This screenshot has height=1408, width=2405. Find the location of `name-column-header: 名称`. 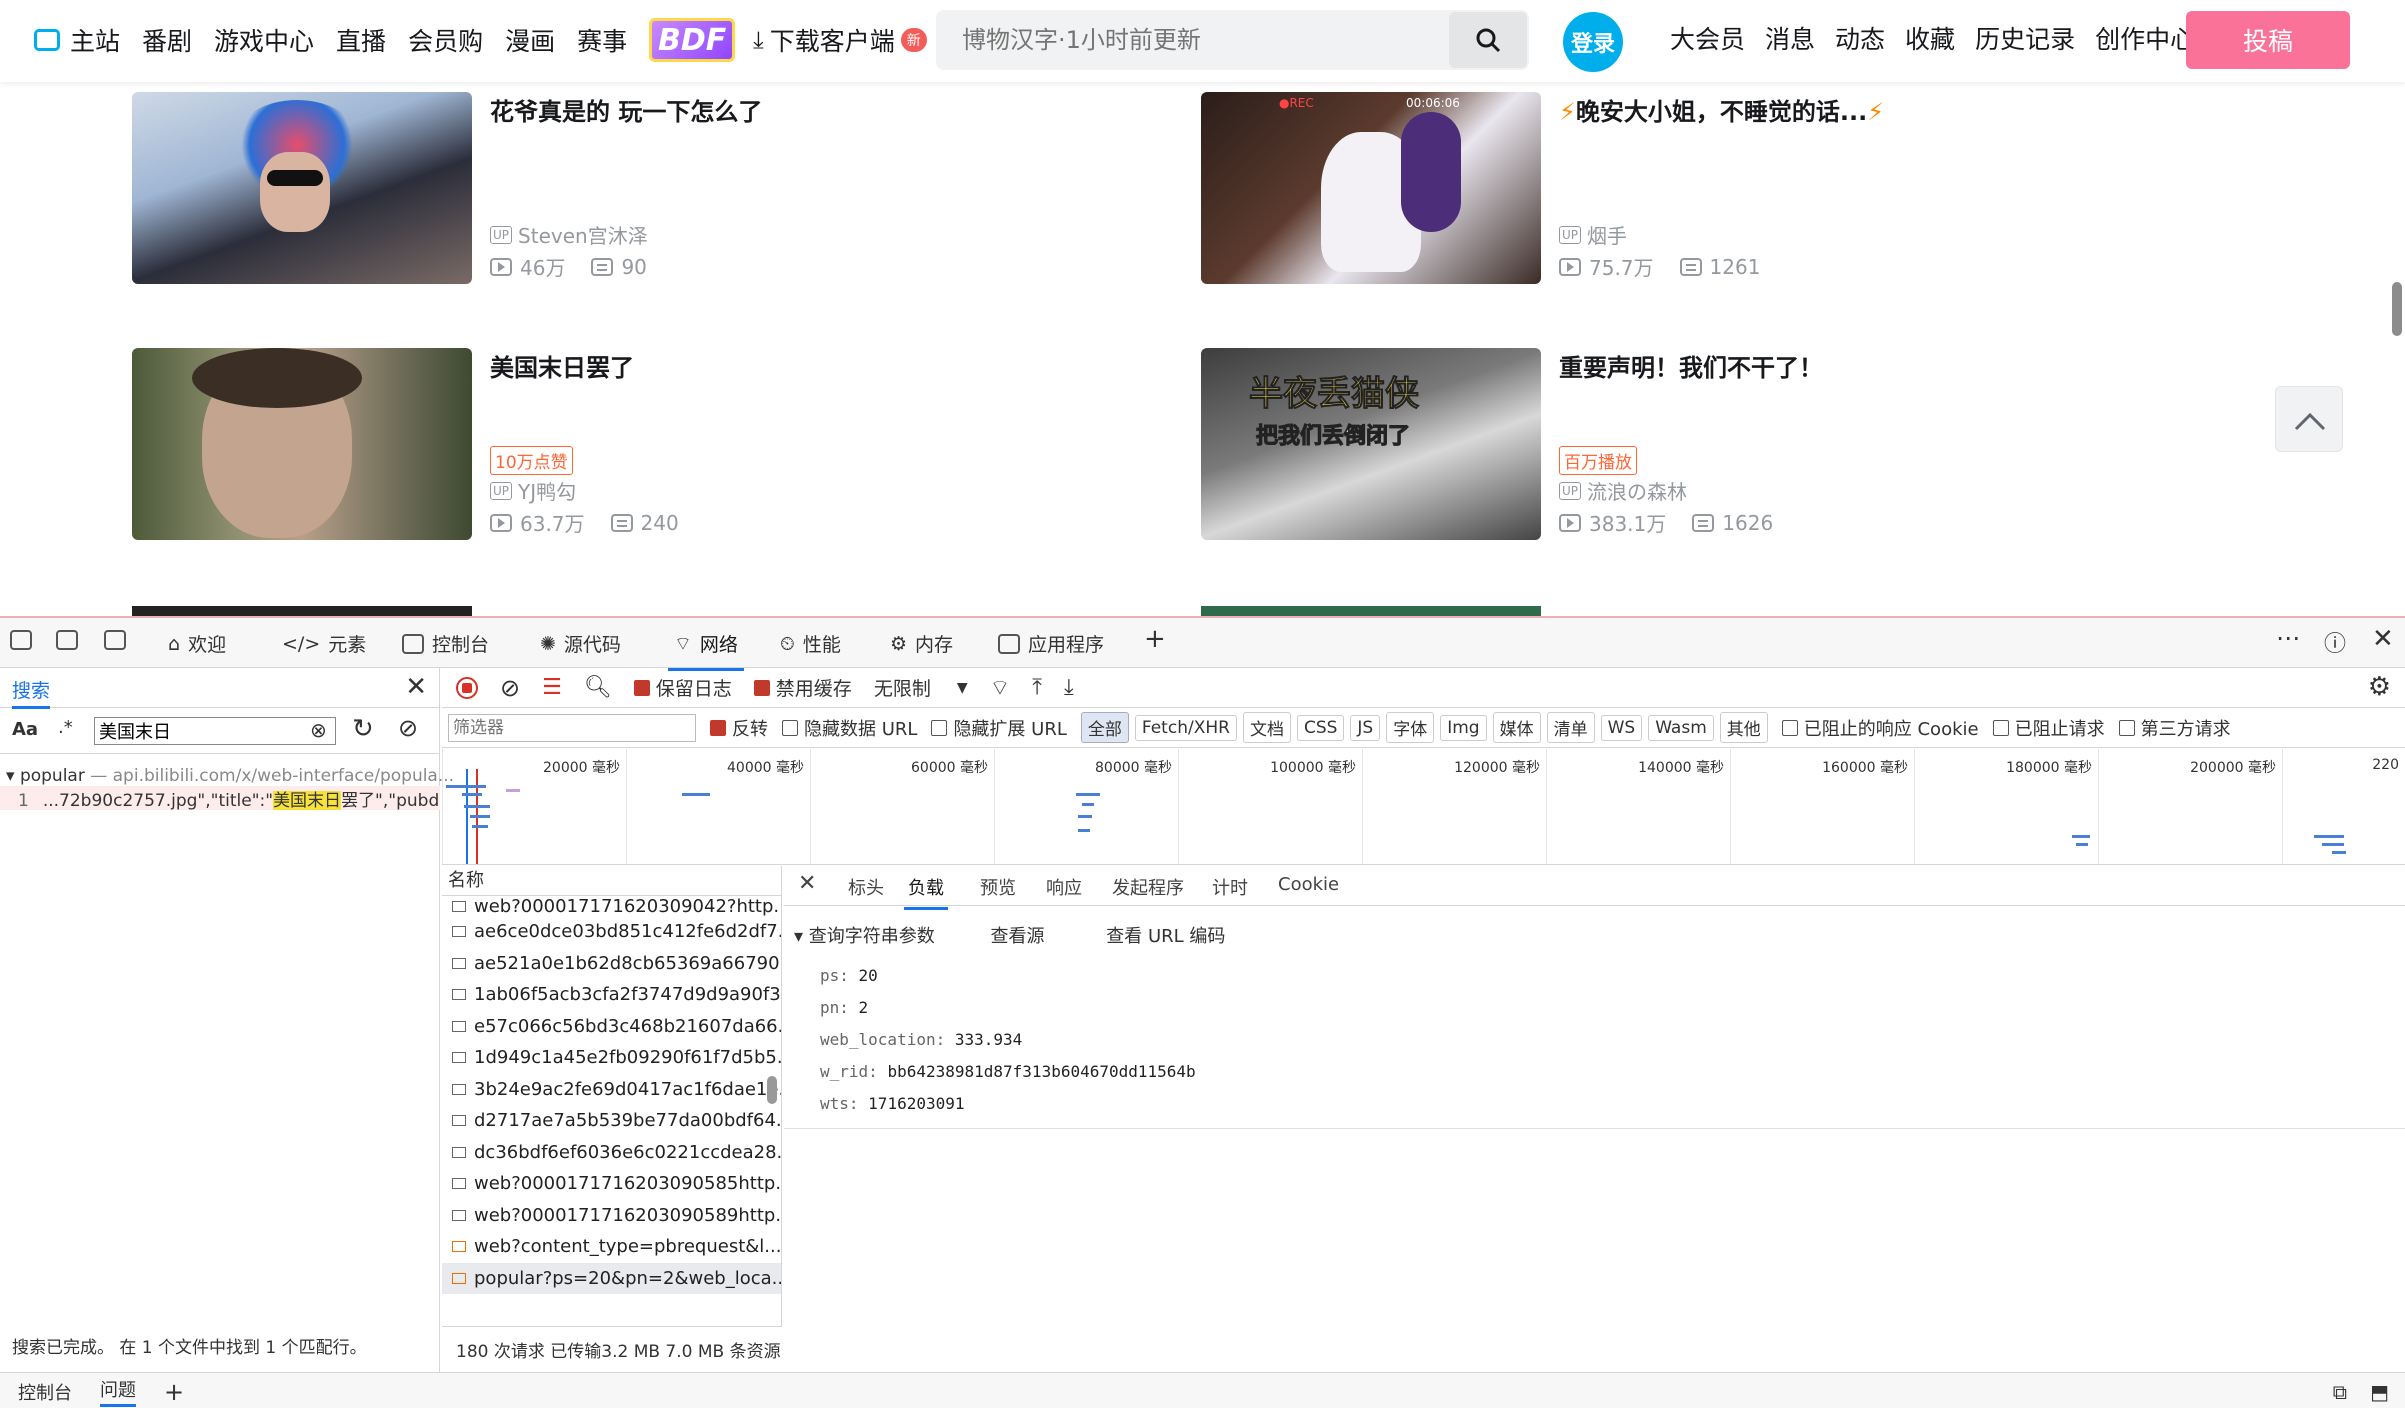

name-column-header: 名称 is located at coordinates (611, 881).